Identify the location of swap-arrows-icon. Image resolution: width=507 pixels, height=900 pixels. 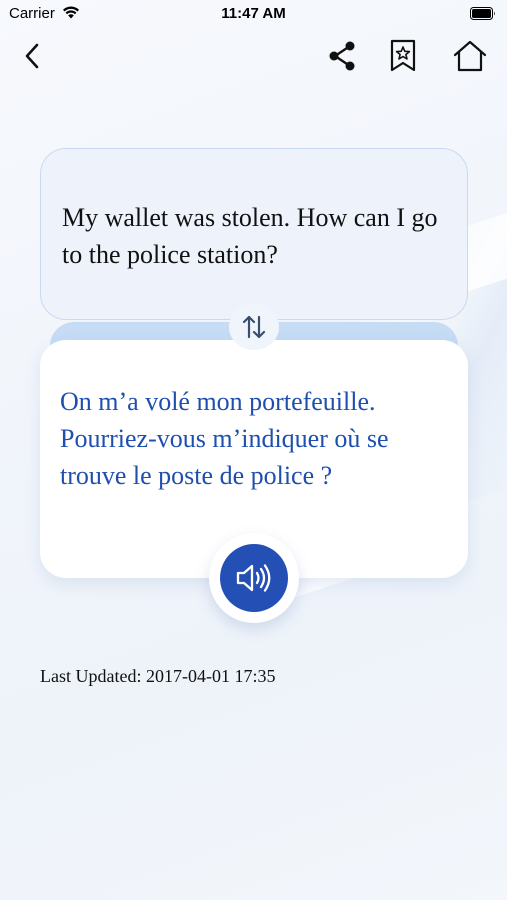
(254, 327).